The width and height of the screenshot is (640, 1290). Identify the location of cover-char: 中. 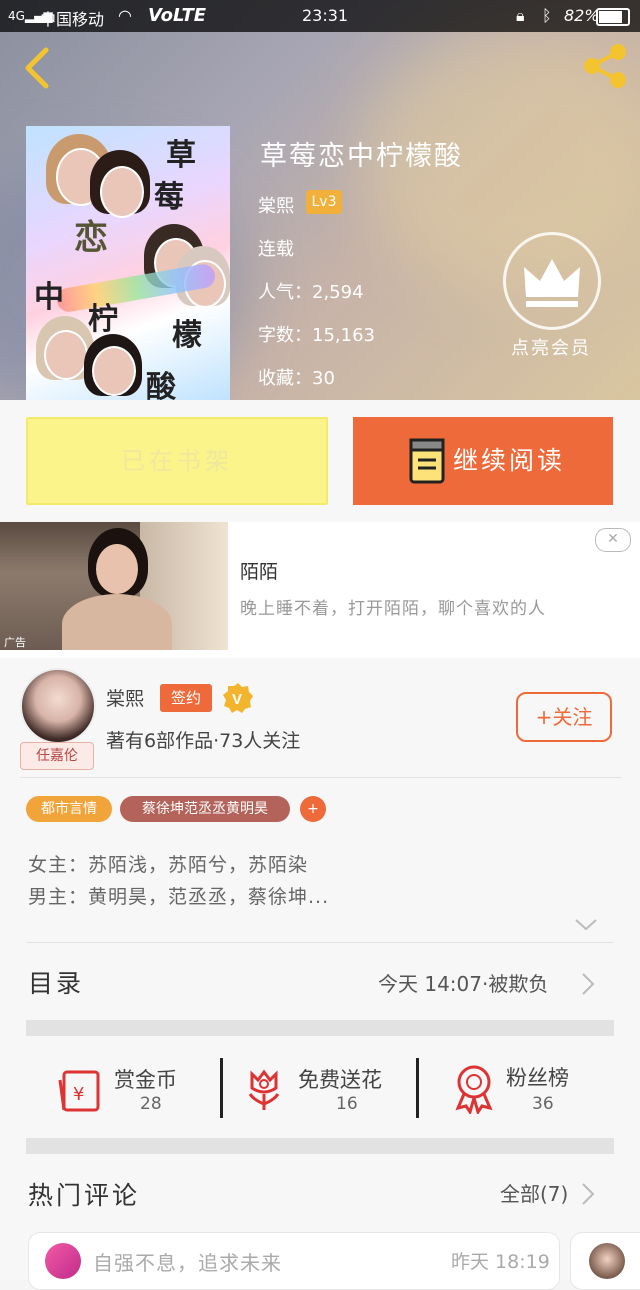
(49, 297).